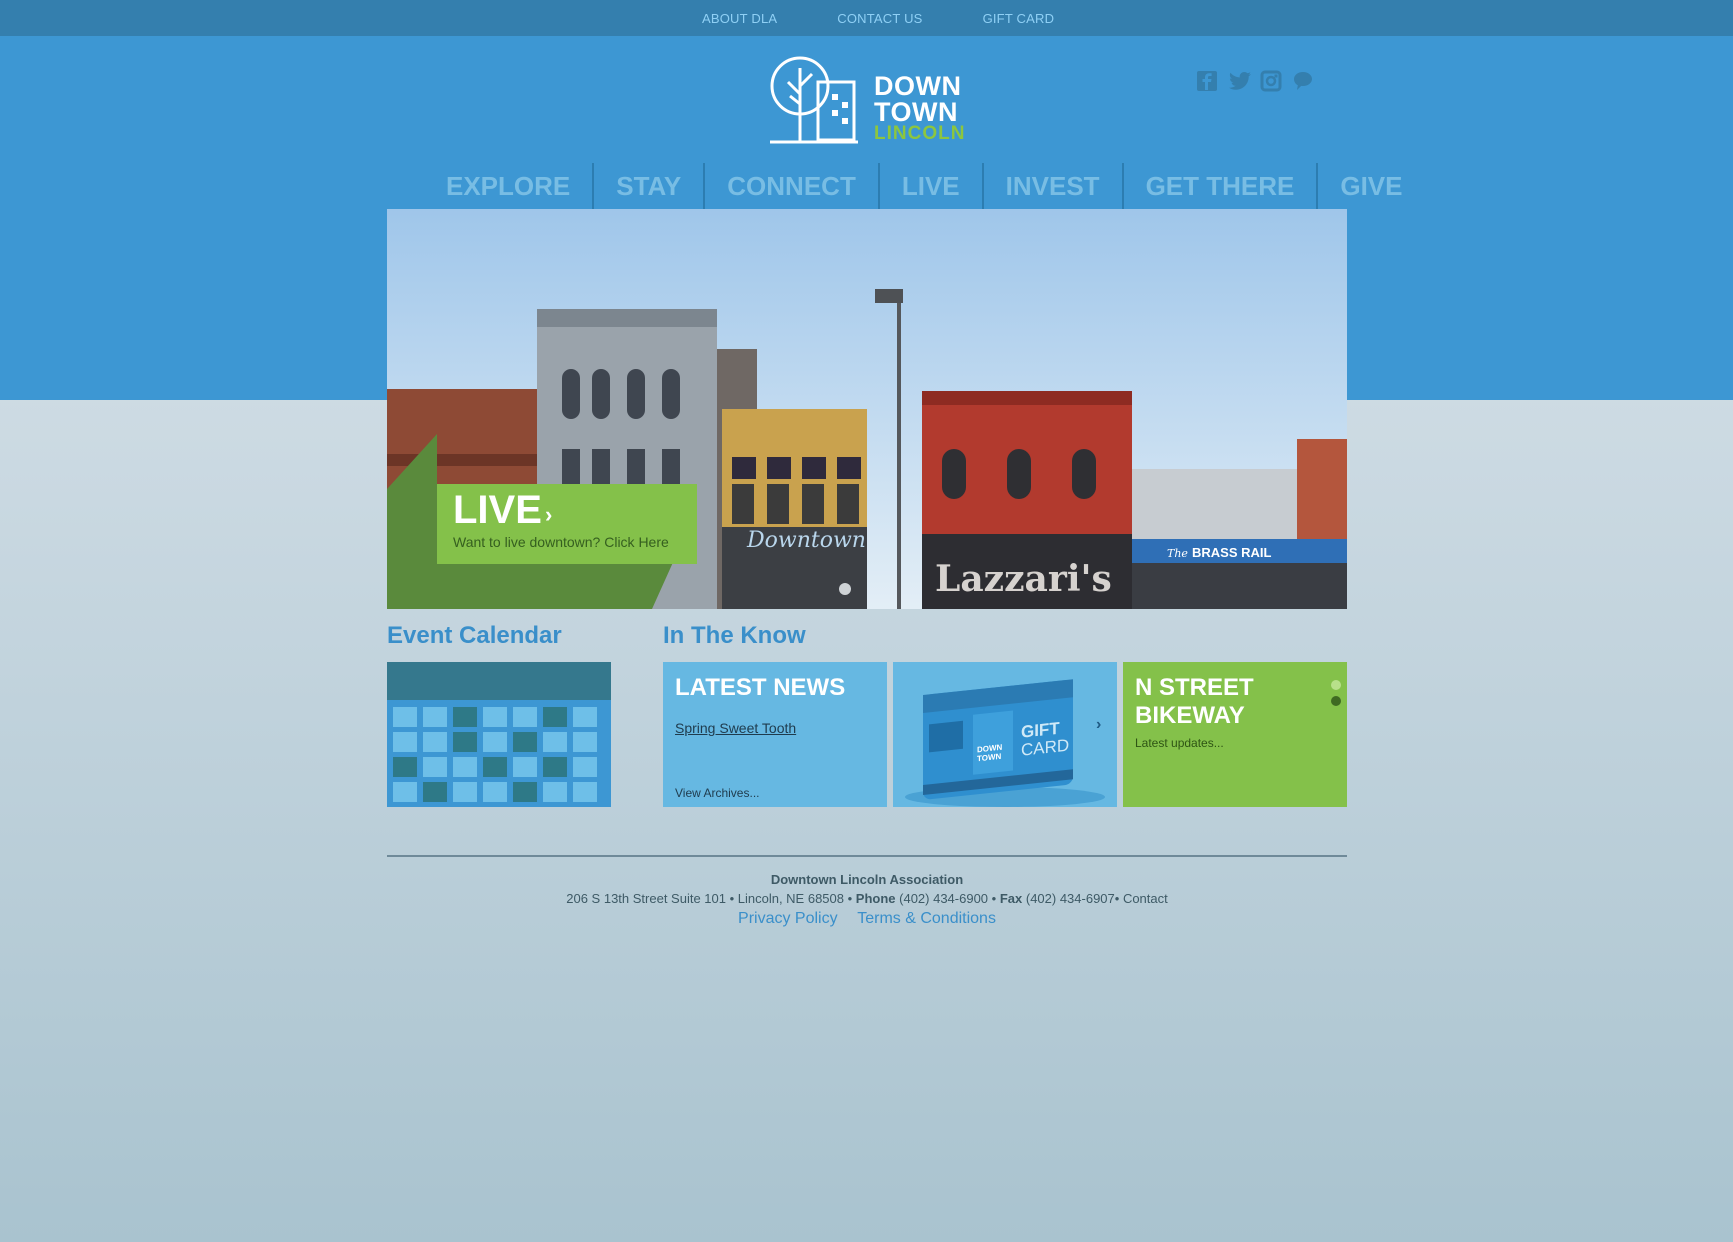 This screenshot has height=1242, width=1733. Describe the element at coordinates (1232, 552) in the screenshot. I see `sign-brass-rail: BRASS RAIL` at that location.